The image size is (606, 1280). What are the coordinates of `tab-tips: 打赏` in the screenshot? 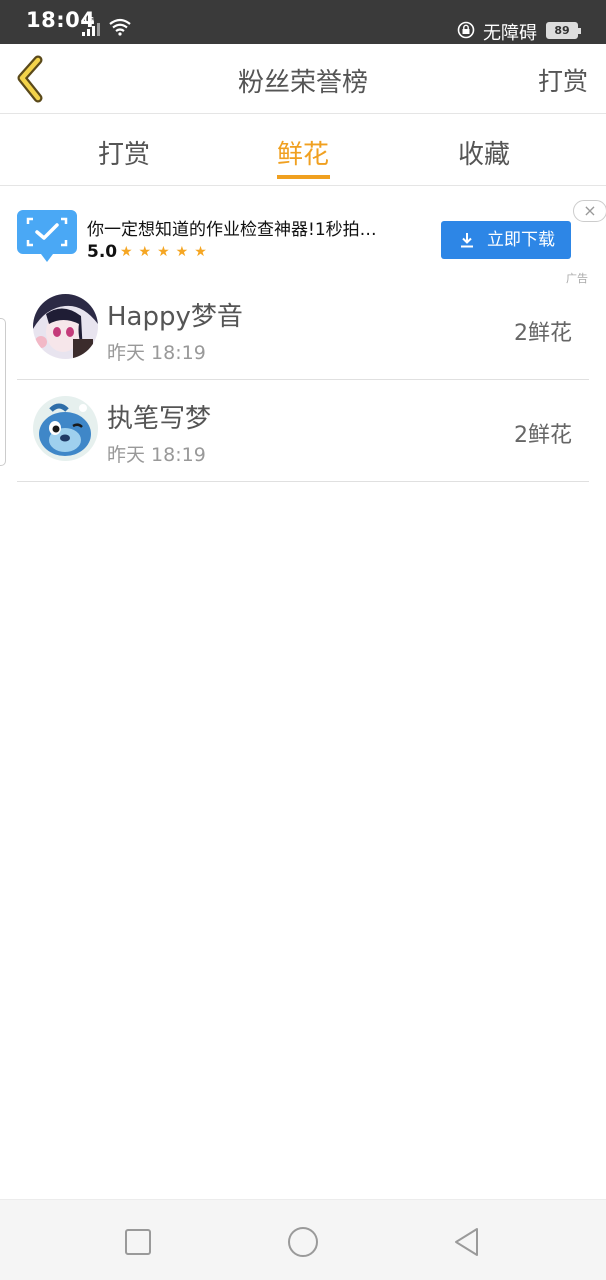 It's located at (124, 152).